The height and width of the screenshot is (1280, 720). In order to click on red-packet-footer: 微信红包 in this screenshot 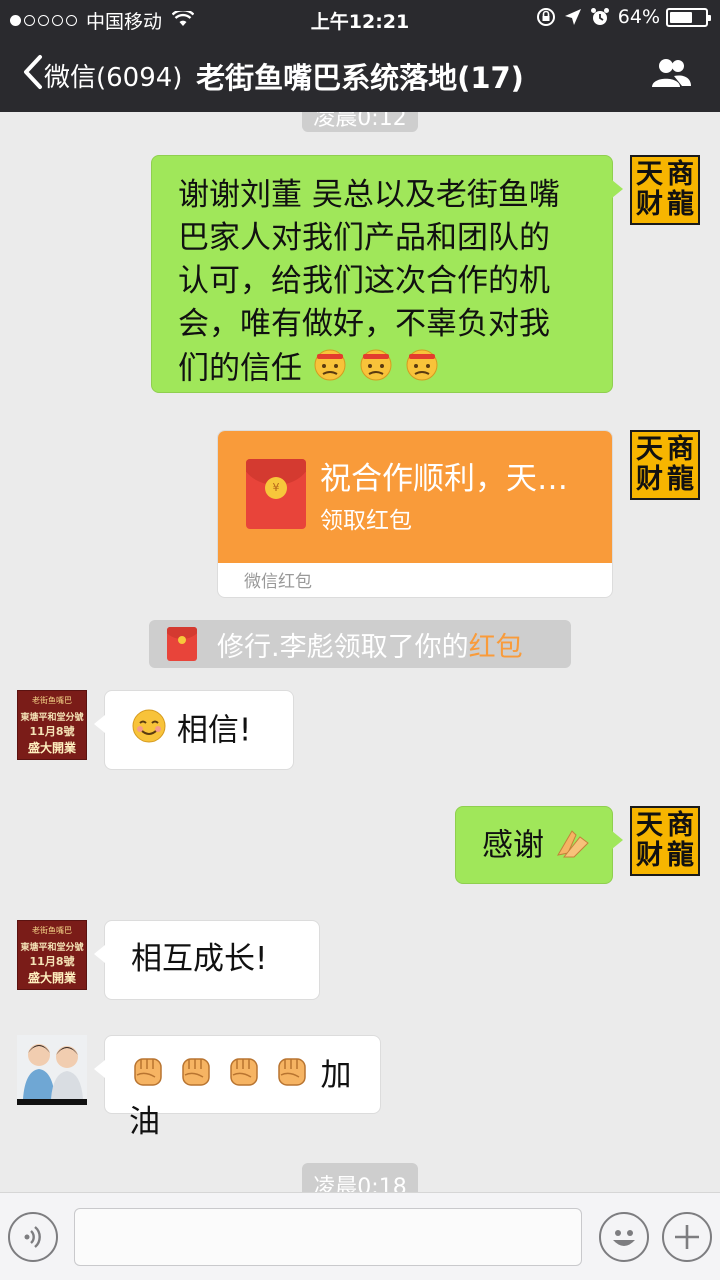, I will do `click(278, 582)`.